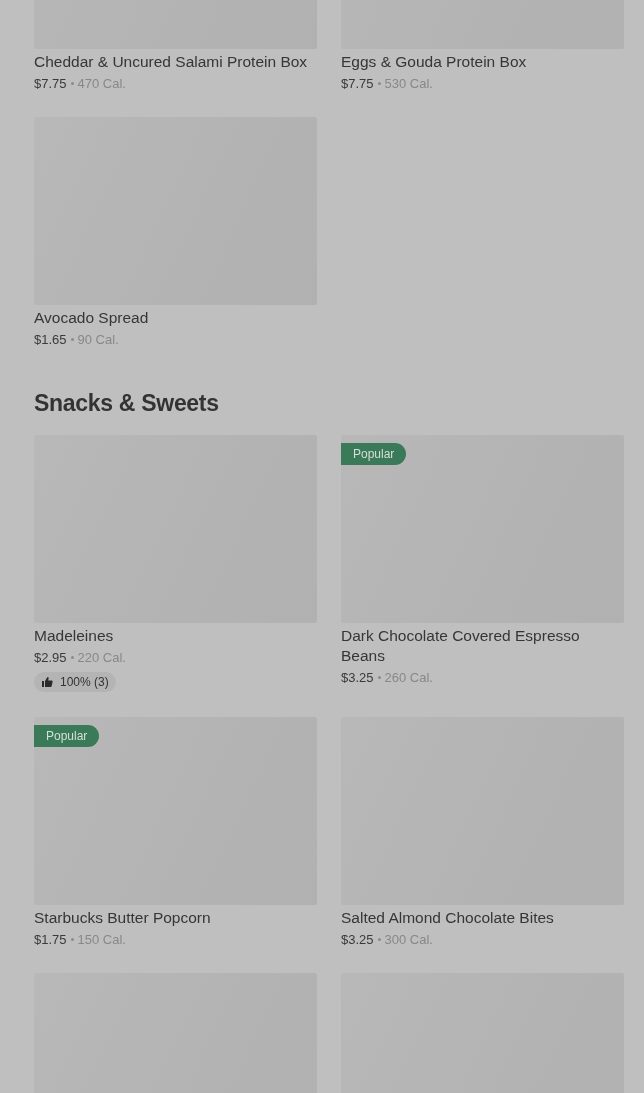 This screenshot has width=644, height=1093. Describe the element at coordinates (127, 403) in the screenshot. I see `section-heading: Snacks & Sweets` at that location.